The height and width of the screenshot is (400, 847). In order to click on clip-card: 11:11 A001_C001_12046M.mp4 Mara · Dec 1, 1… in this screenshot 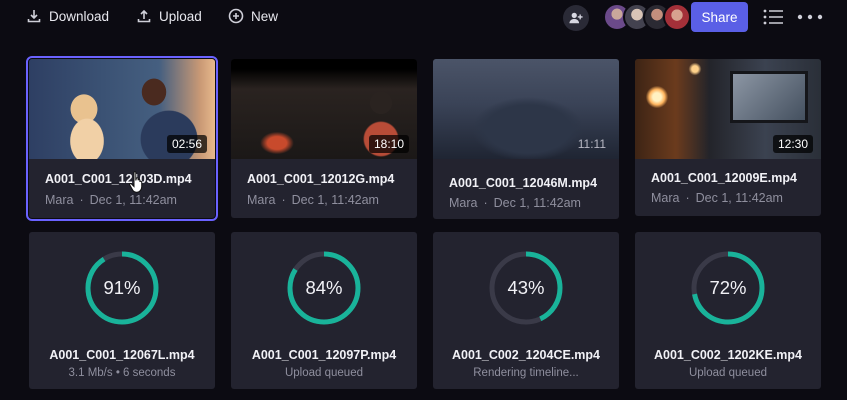, I will do `click(526, 139)`.